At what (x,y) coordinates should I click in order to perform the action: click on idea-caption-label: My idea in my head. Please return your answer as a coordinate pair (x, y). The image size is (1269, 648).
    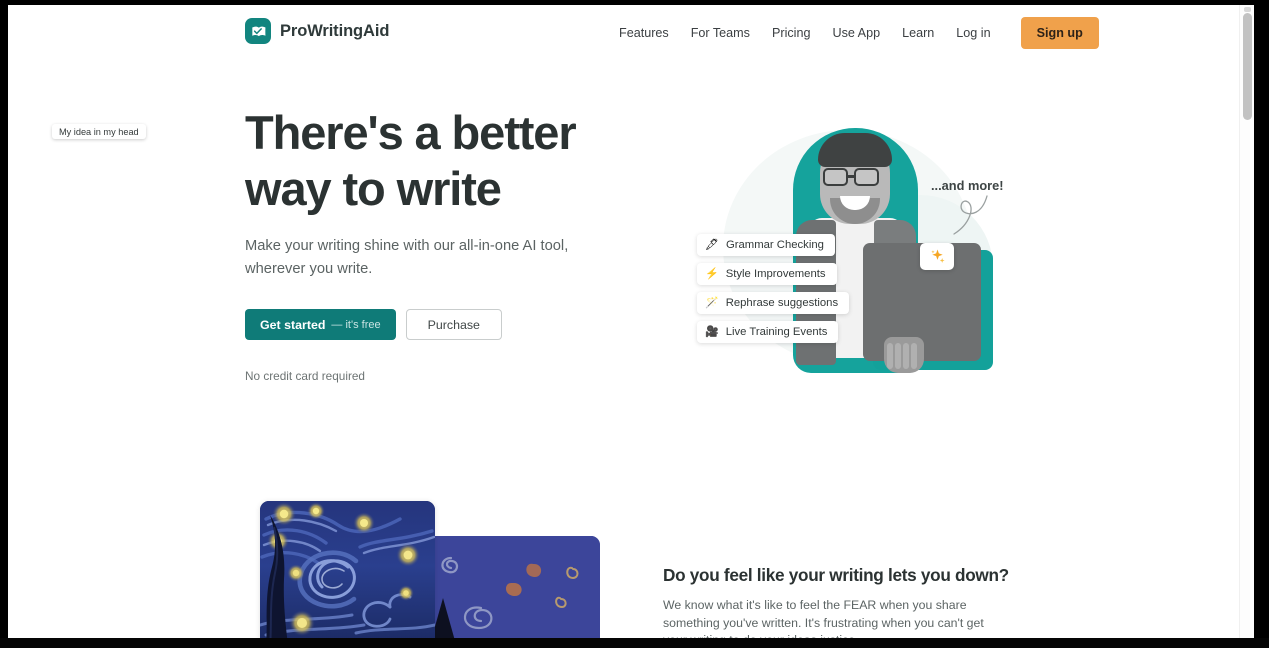
    Looking at the image, I should click on (99, 131).